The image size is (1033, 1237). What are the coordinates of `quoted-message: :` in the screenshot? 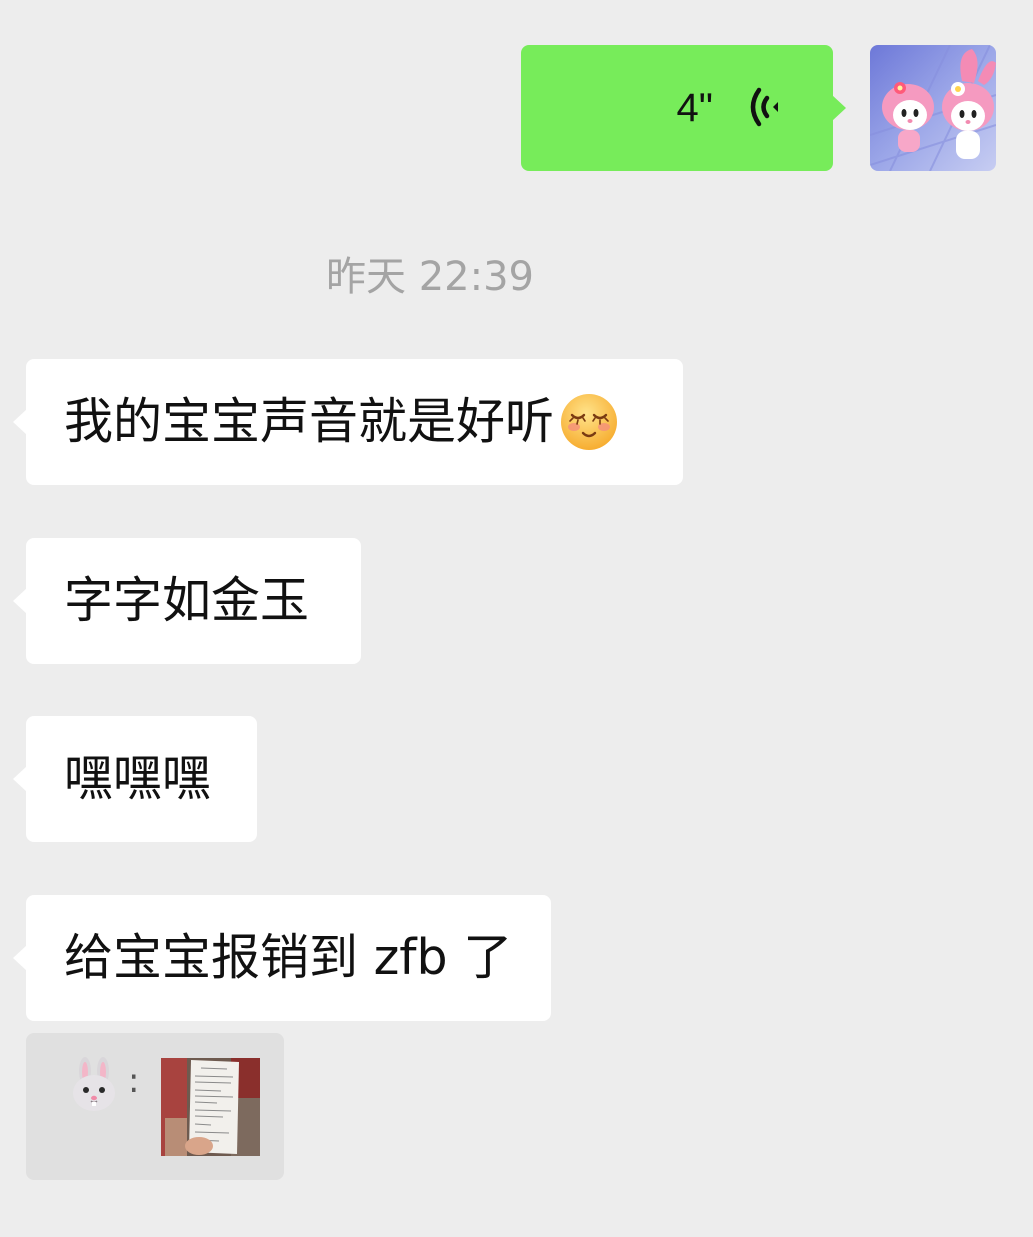 It's located at (155, 1106).